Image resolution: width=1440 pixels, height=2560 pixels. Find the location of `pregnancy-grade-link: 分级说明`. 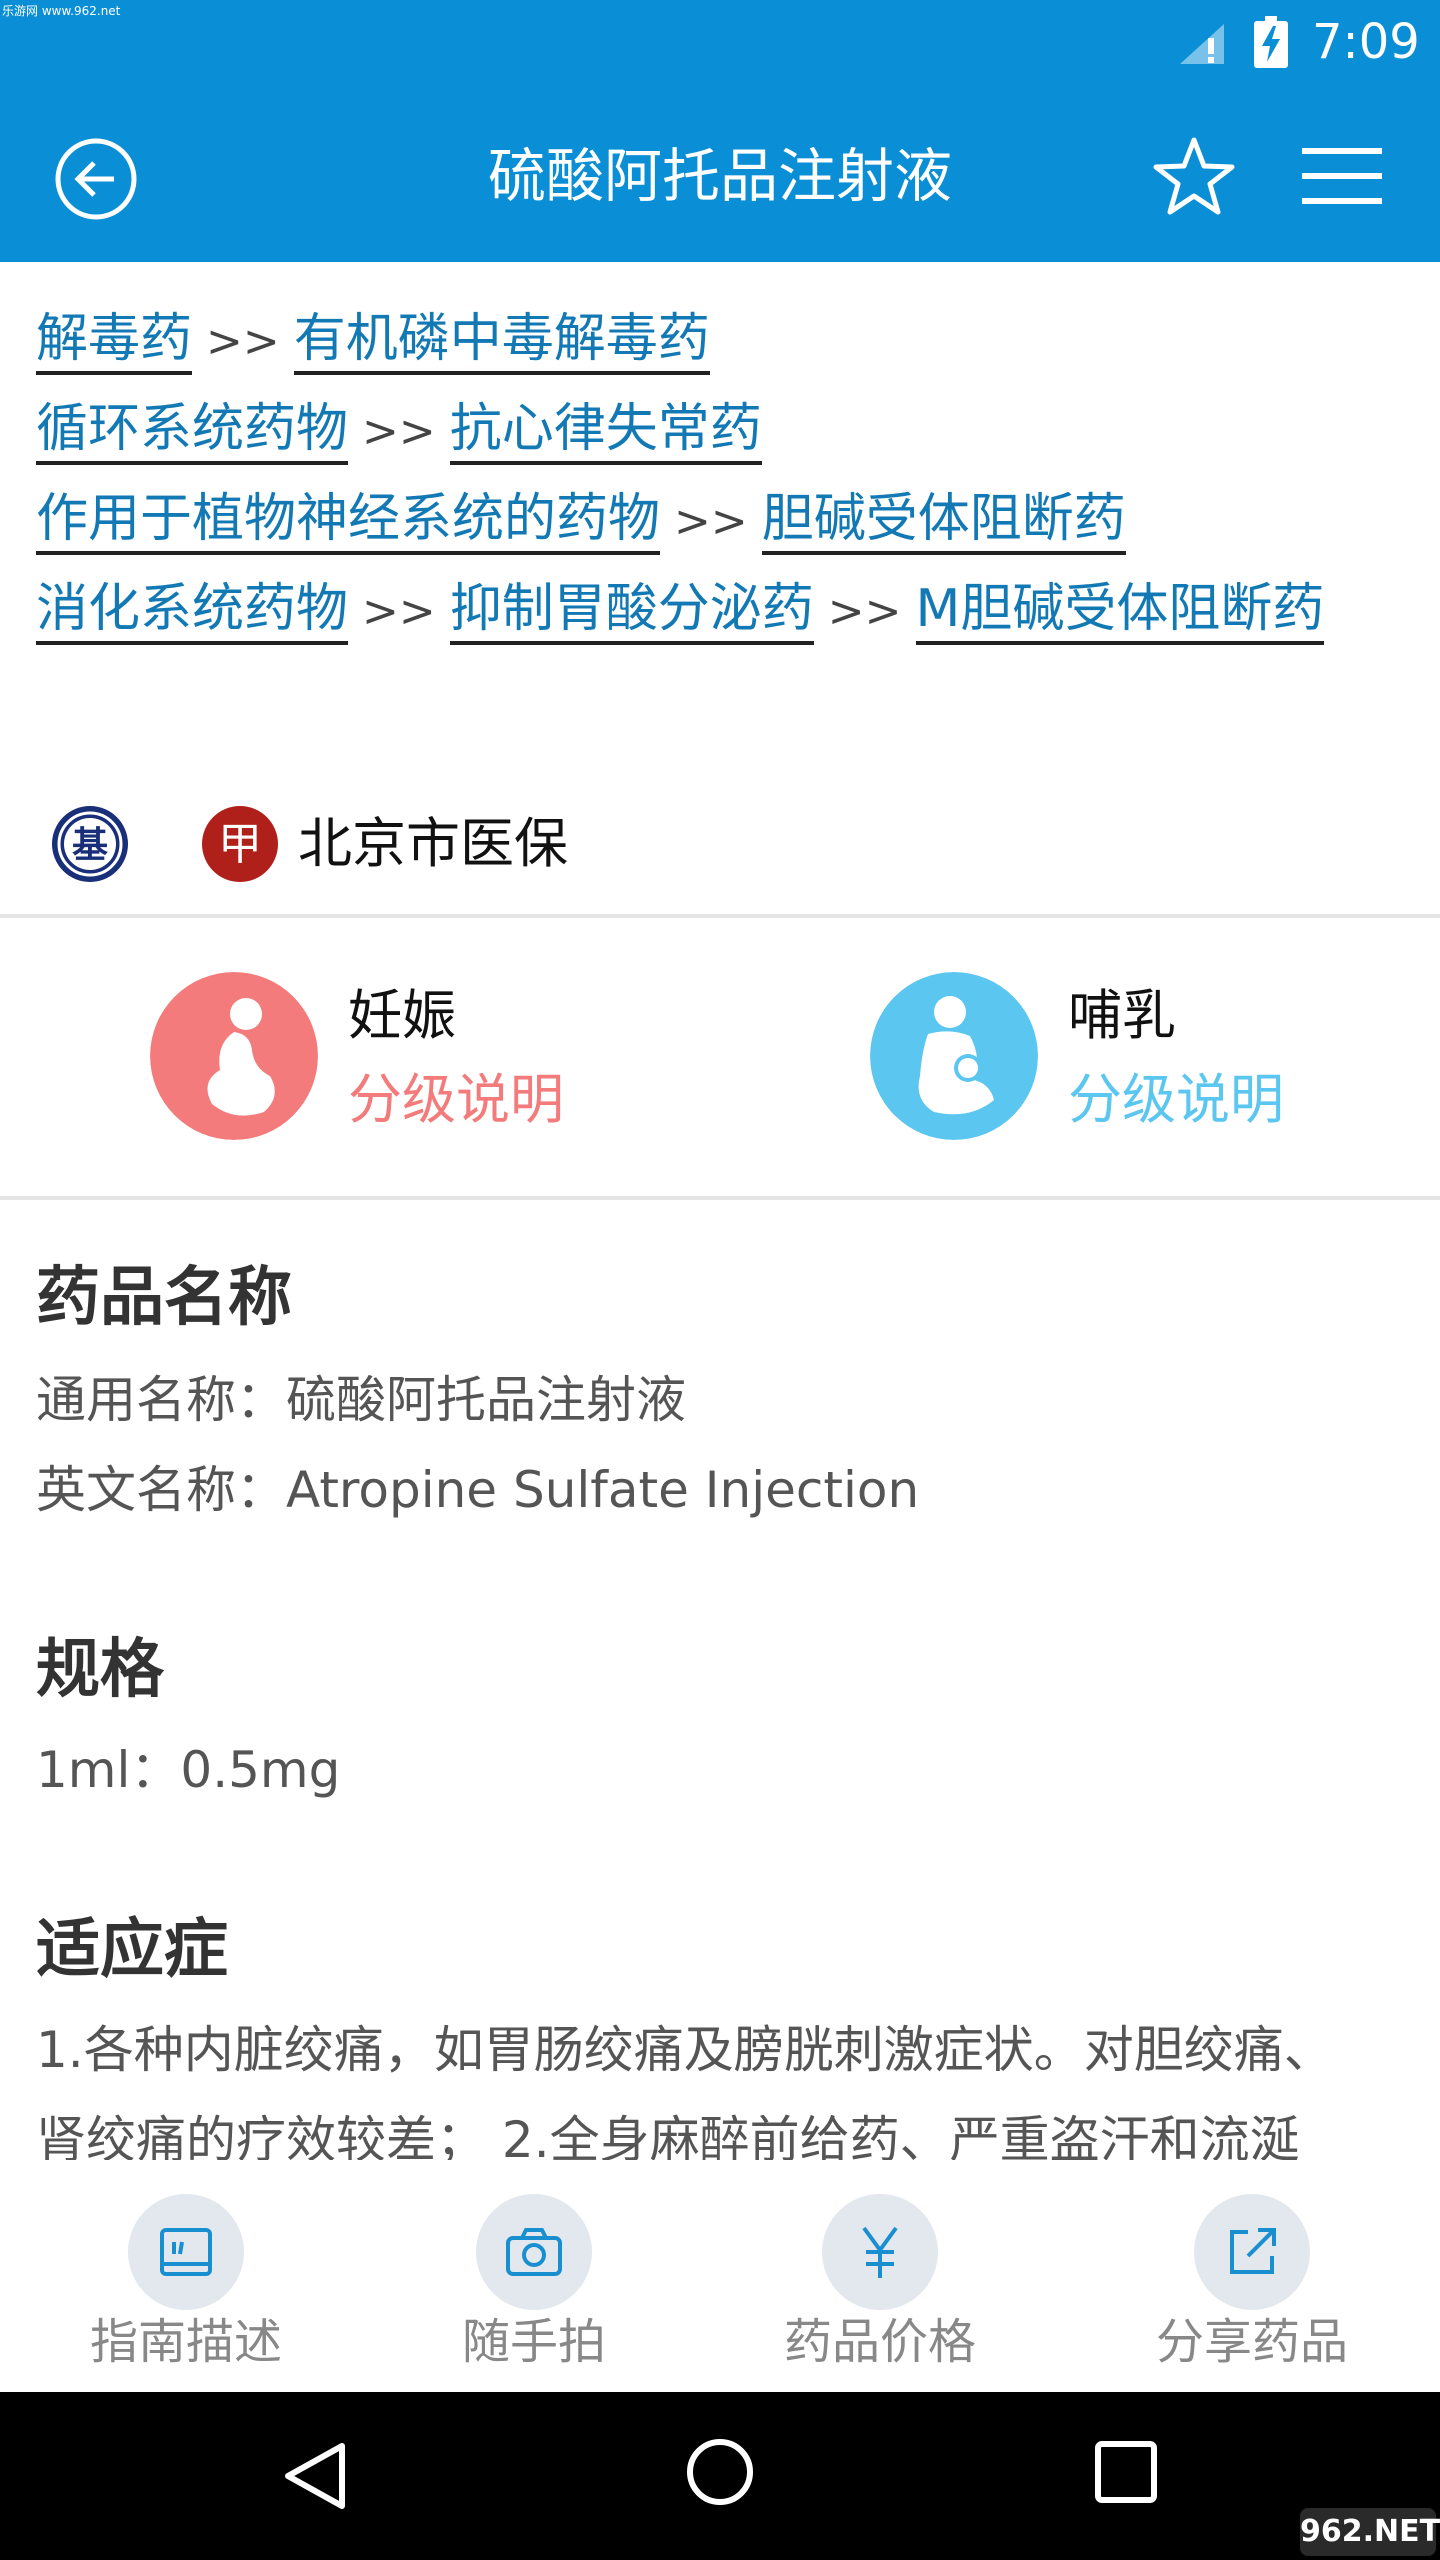

pregnancy-grade-link: 分级说明 is located at coordinates (456, 1100).